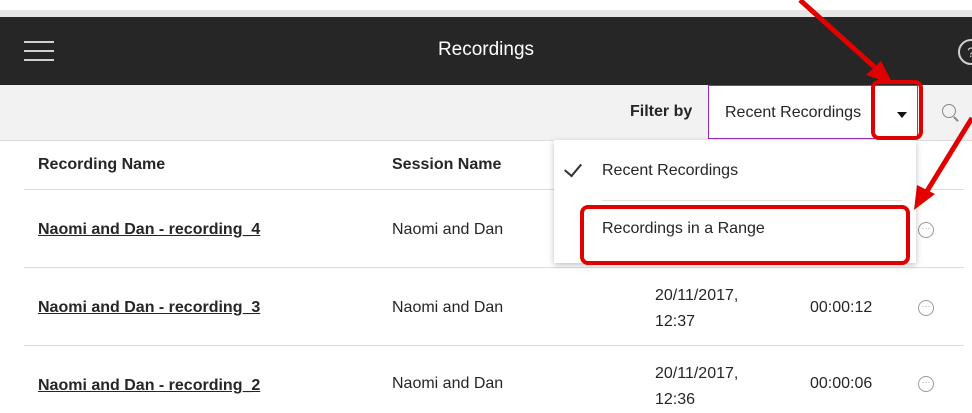  What do you see at coordinates (946, 157) in the screenshot?
I see `arrow-to-range-option` at bounding box center [946, 157].